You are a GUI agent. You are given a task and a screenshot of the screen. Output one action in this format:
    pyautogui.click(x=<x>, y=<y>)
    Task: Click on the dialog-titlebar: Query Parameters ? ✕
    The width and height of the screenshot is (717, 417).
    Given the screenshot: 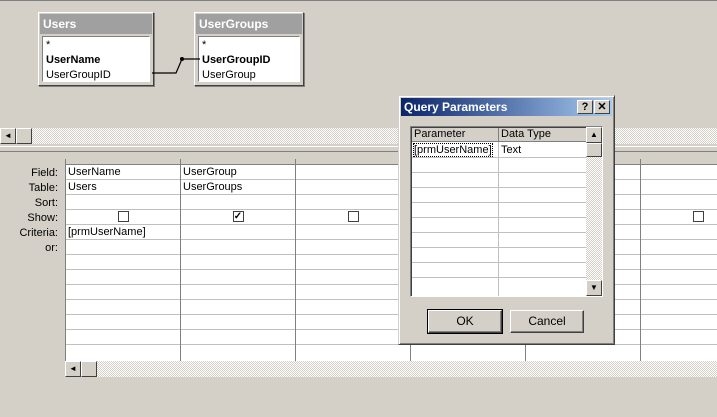 What is the action you would take?
    pyautogui.click(x=506, y=107)
    